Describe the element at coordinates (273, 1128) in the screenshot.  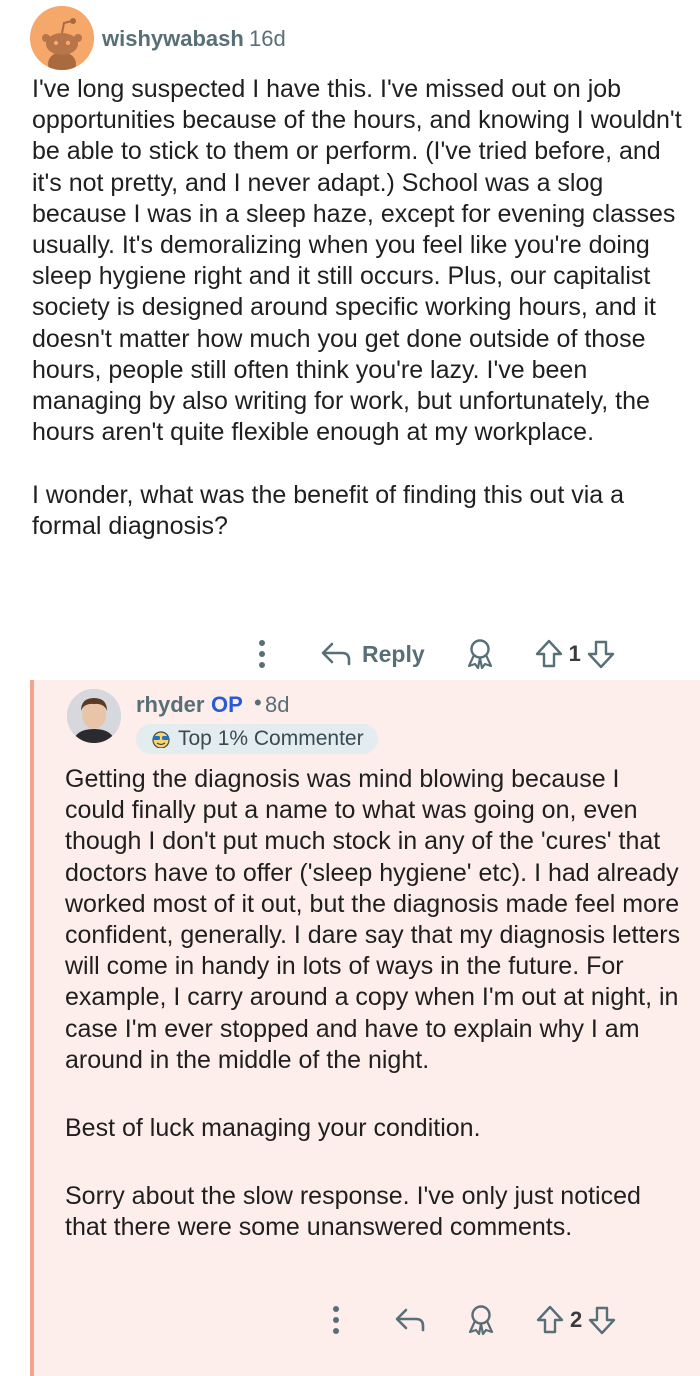
I see `comment-paragraph: Best of luck managing your condition.` at that location.